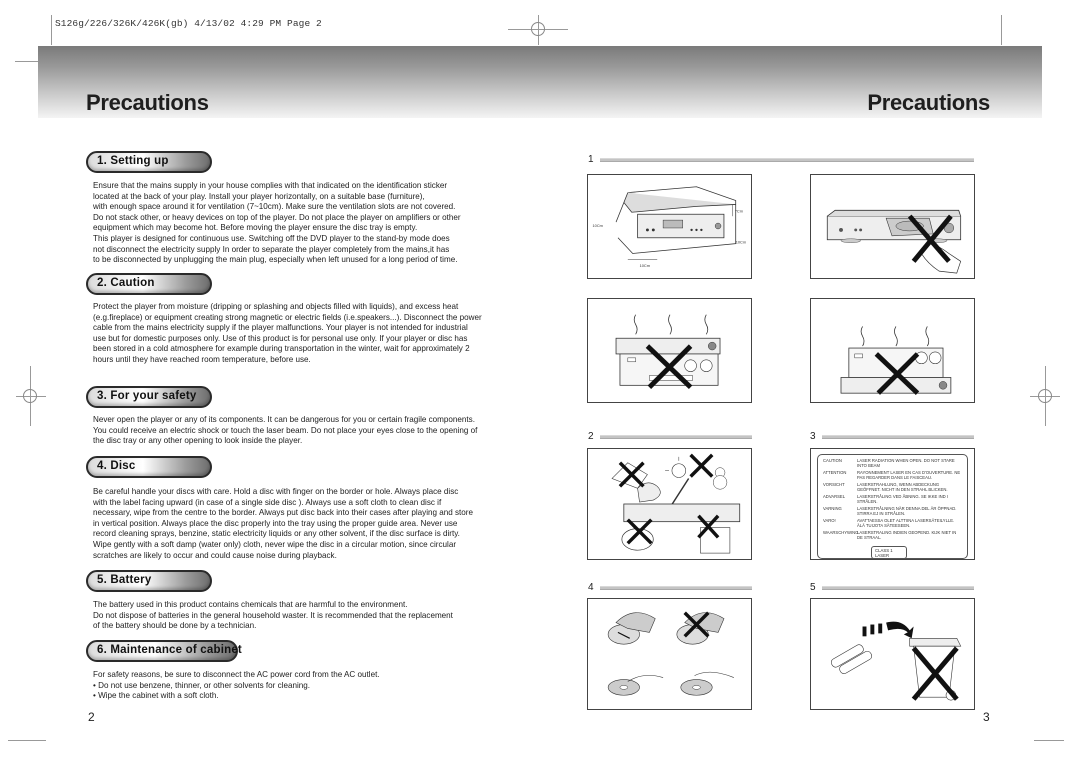  What do you see at coordinates (928, 102) in the screenshot?
I see `page-title-right: Precautions` at bounding box center [928, 102].